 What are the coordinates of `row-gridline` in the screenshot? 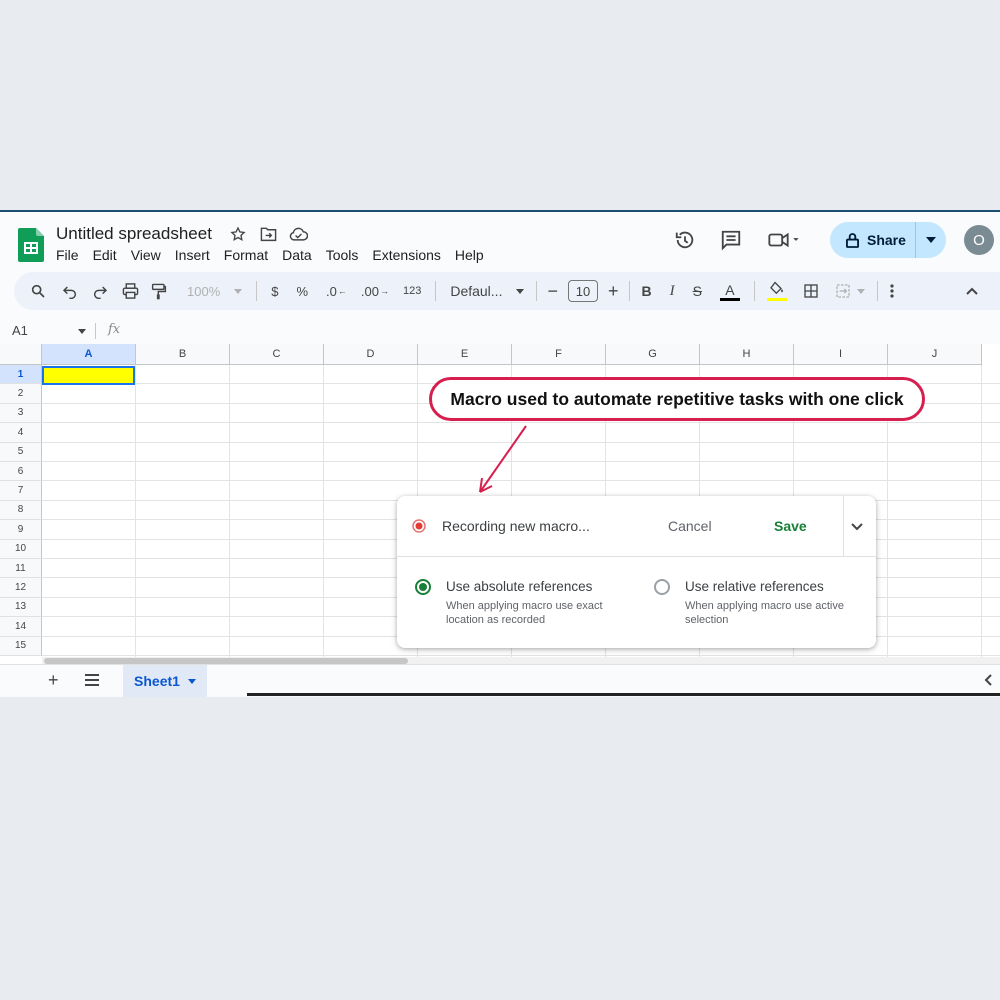 It's located at (521, 655).